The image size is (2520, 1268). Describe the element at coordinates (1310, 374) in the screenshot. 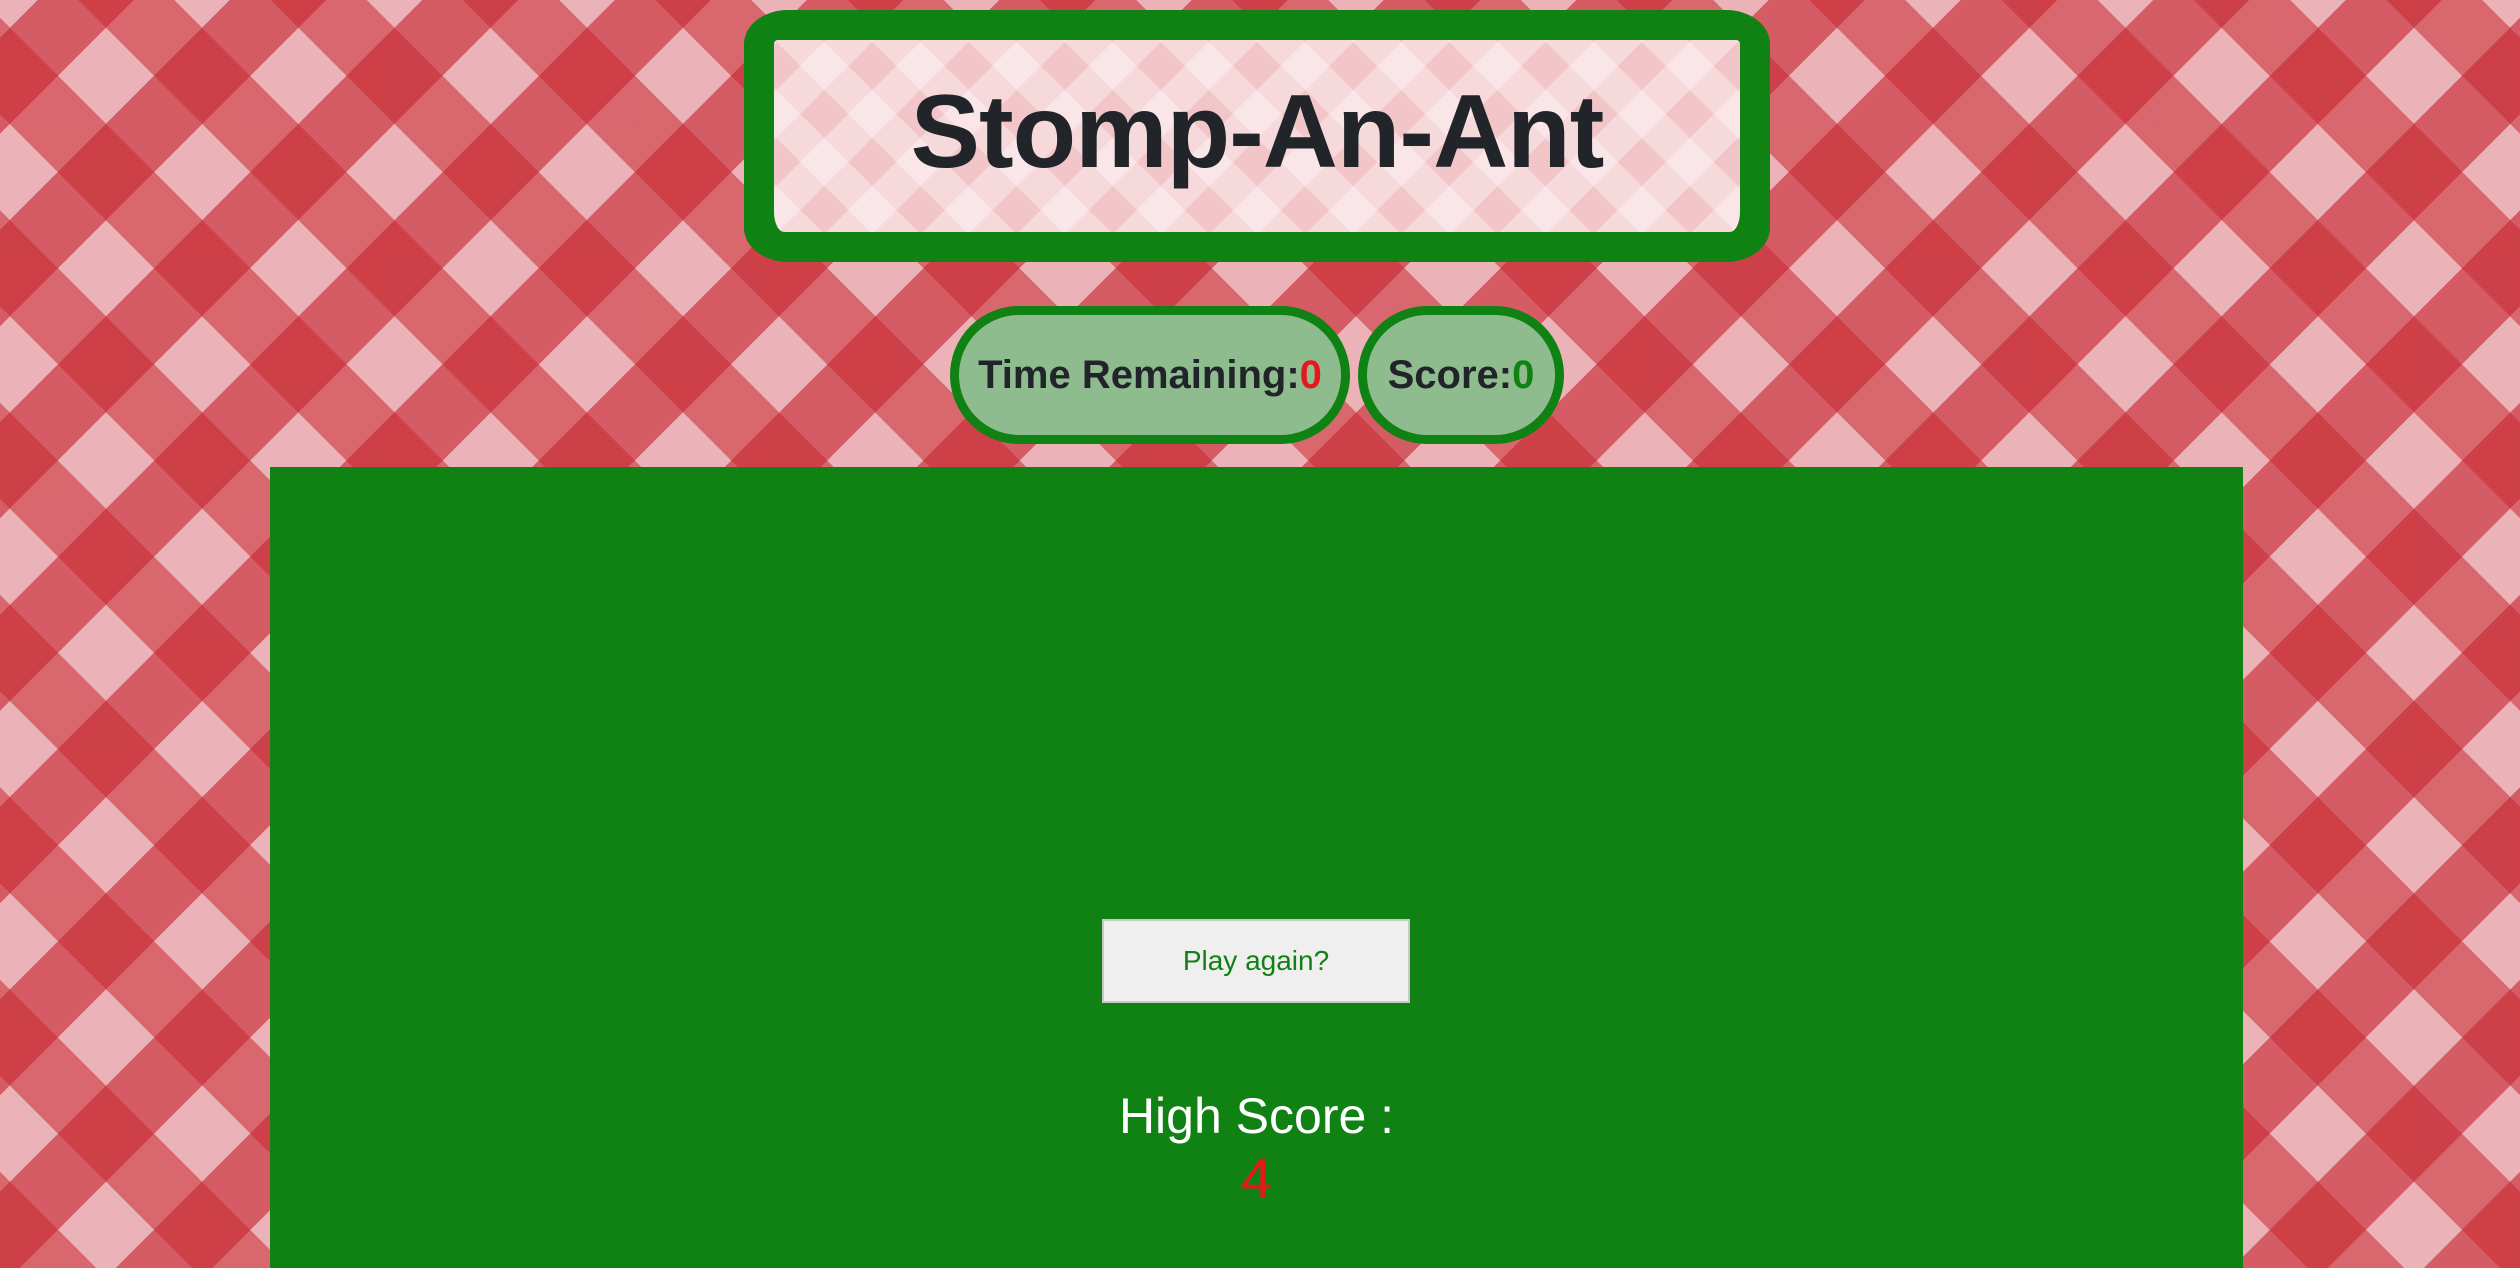

I see `time-remaining-value: 0` at that location.